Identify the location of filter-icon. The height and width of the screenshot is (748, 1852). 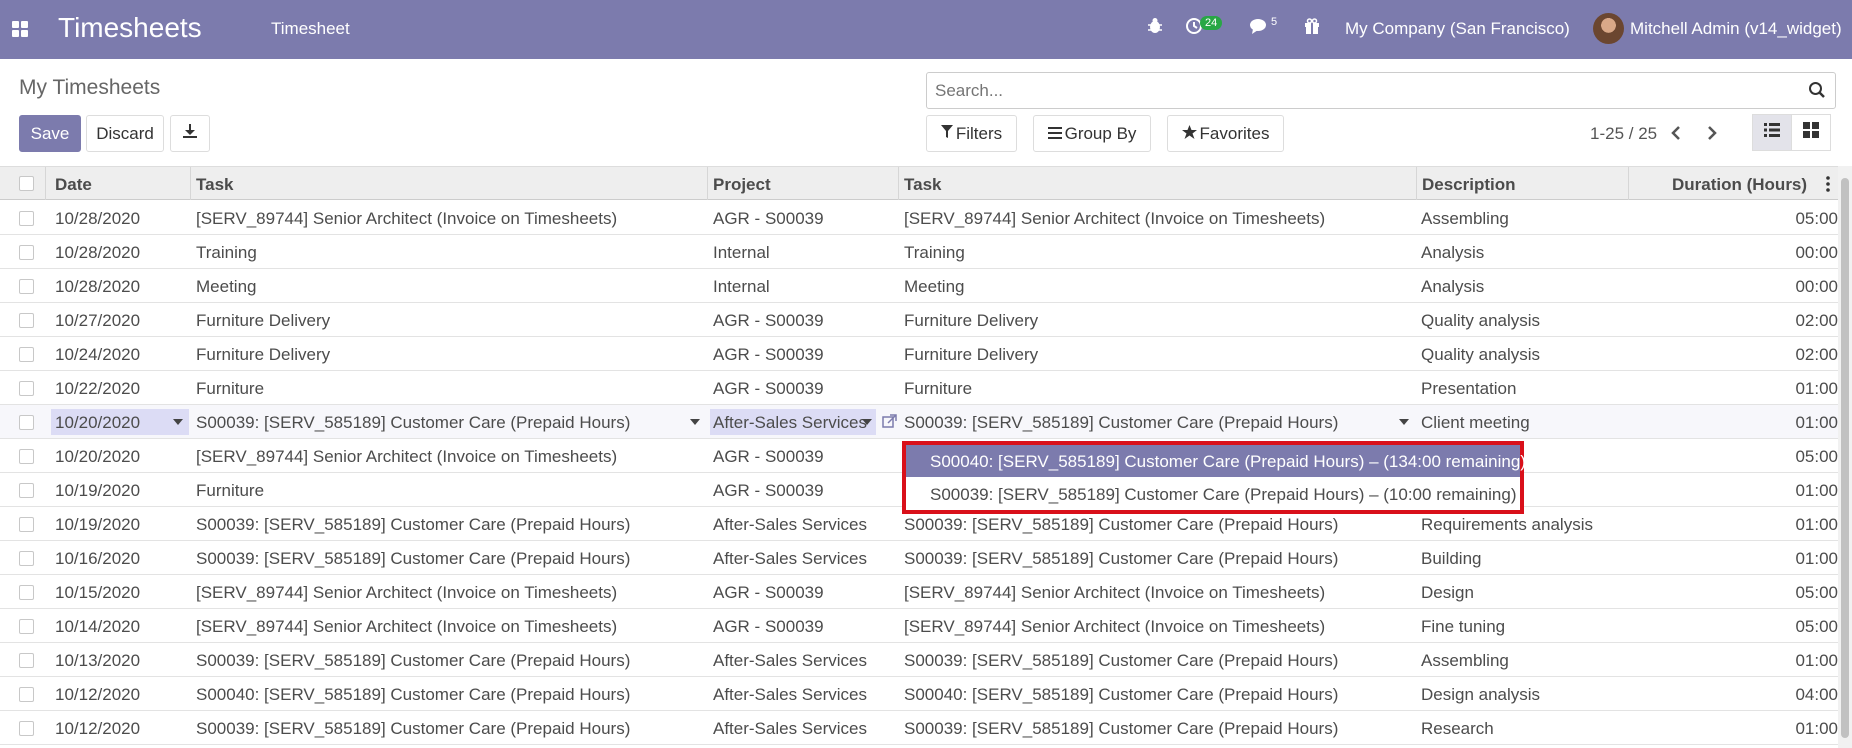
(946, 134).